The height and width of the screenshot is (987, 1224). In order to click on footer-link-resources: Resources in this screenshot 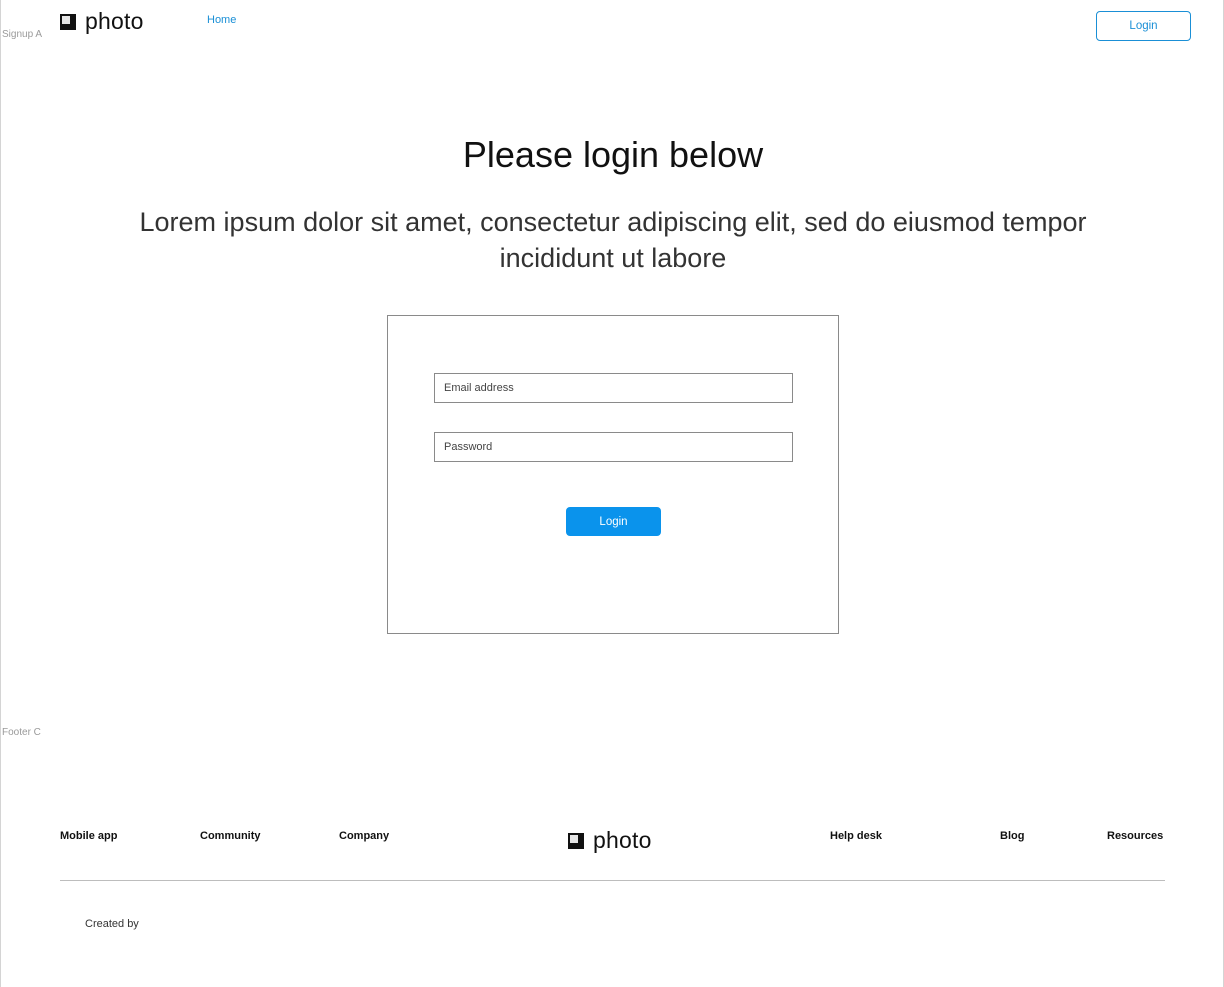, I will do `click(1135, 836)`.